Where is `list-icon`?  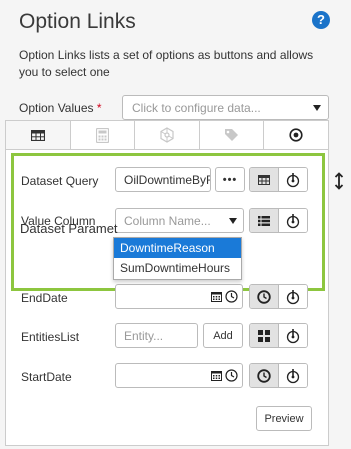 list-icon is located at coordinates (264, 220).